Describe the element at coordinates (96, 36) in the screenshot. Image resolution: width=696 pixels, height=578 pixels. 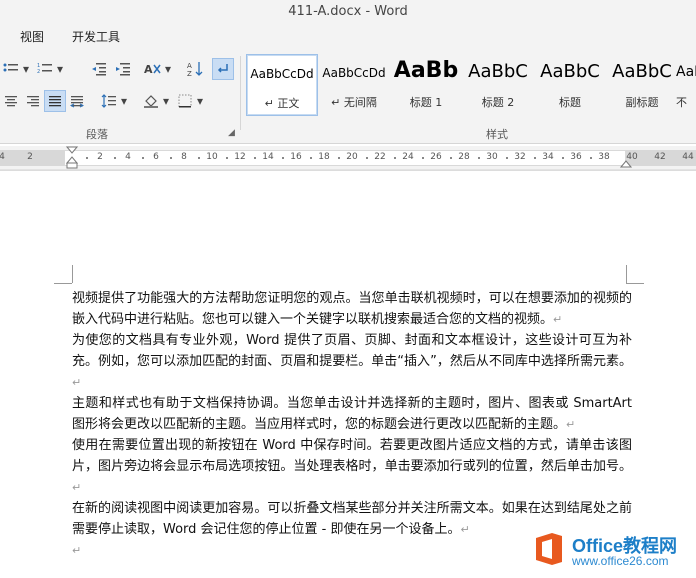
I see `tab-developer: 开发工具` at that location.